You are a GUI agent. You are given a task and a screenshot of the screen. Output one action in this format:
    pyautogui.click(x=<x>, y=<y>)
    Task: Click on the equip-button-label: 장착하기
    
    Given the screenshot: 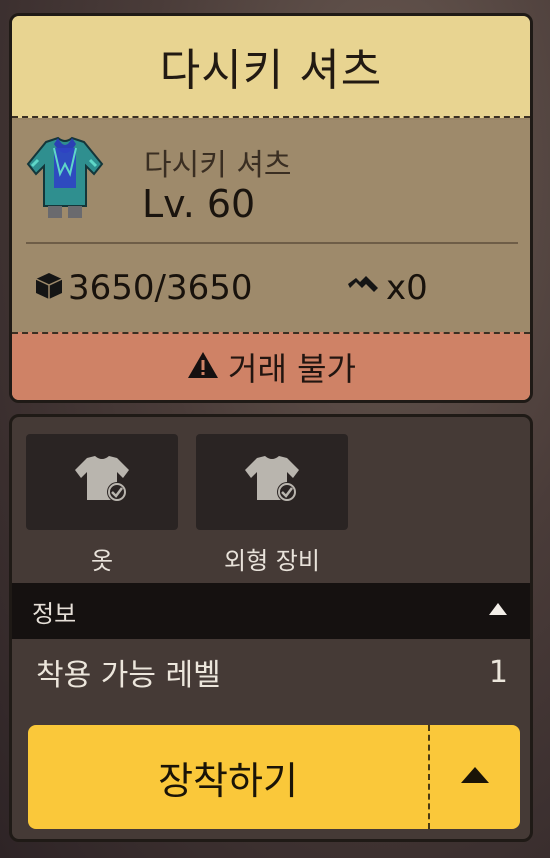 What is the action you would take?
    pyautogui.click(x=228, y=780)
    